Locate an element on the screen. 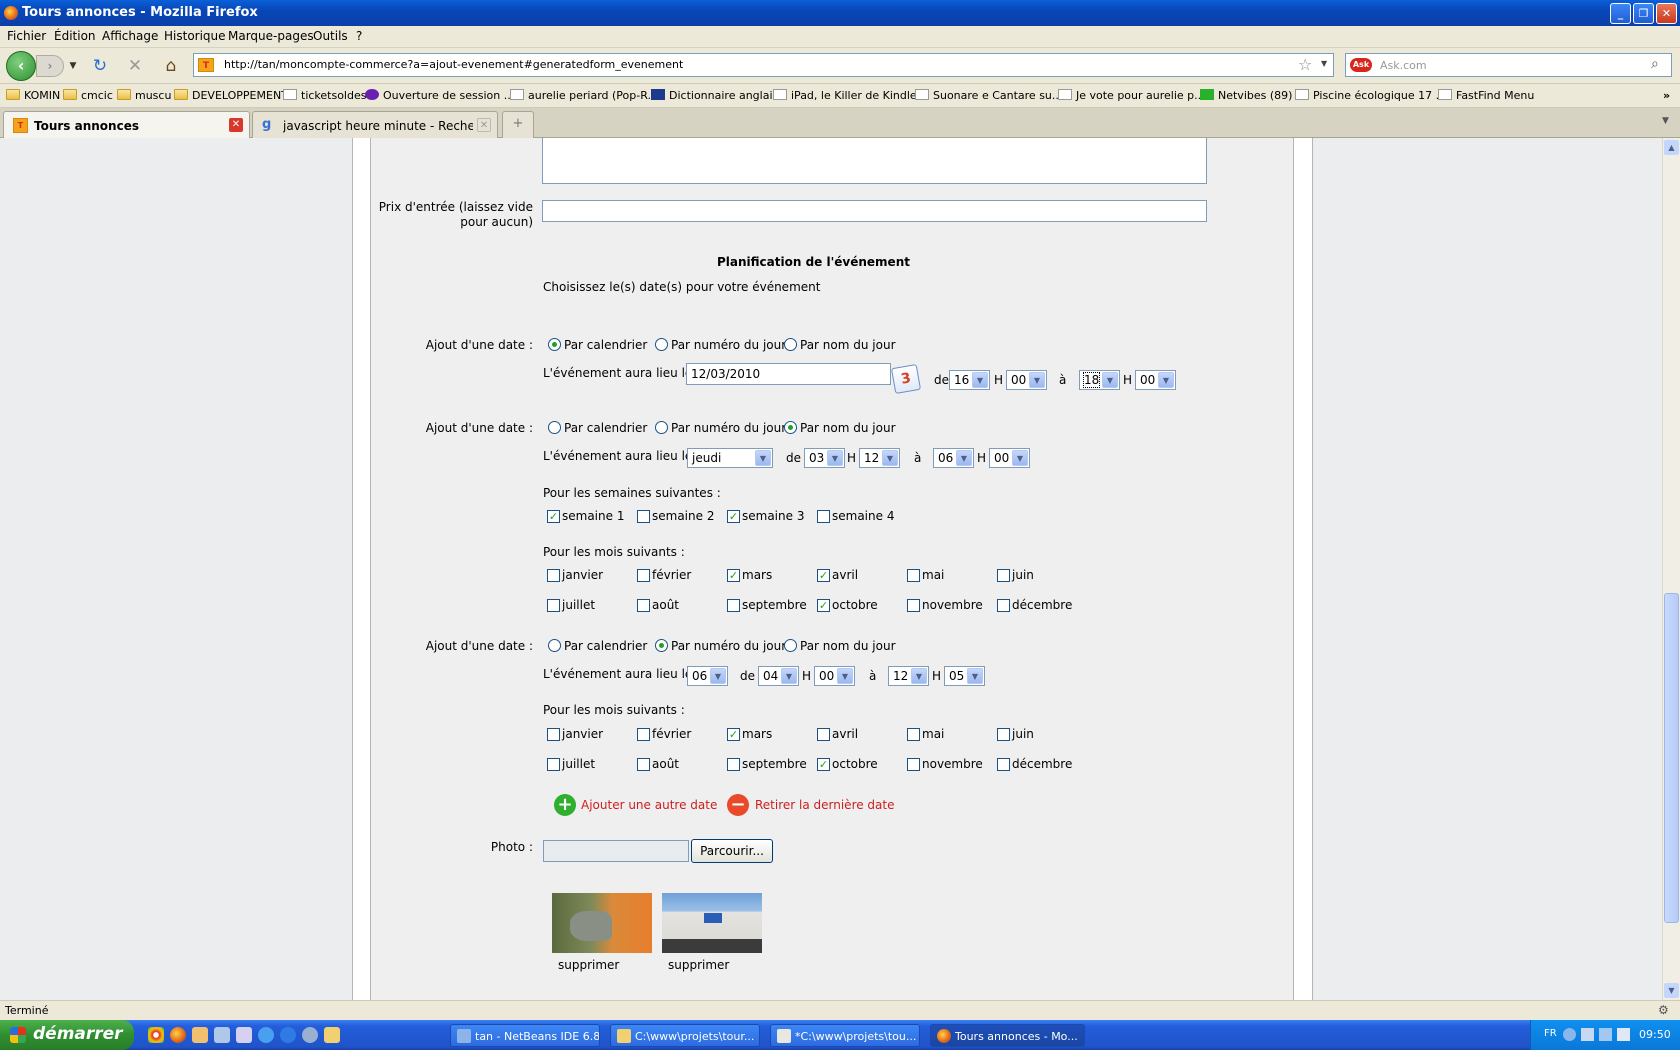  date3-month-7-checkbox is located at coordinates (553, 764).